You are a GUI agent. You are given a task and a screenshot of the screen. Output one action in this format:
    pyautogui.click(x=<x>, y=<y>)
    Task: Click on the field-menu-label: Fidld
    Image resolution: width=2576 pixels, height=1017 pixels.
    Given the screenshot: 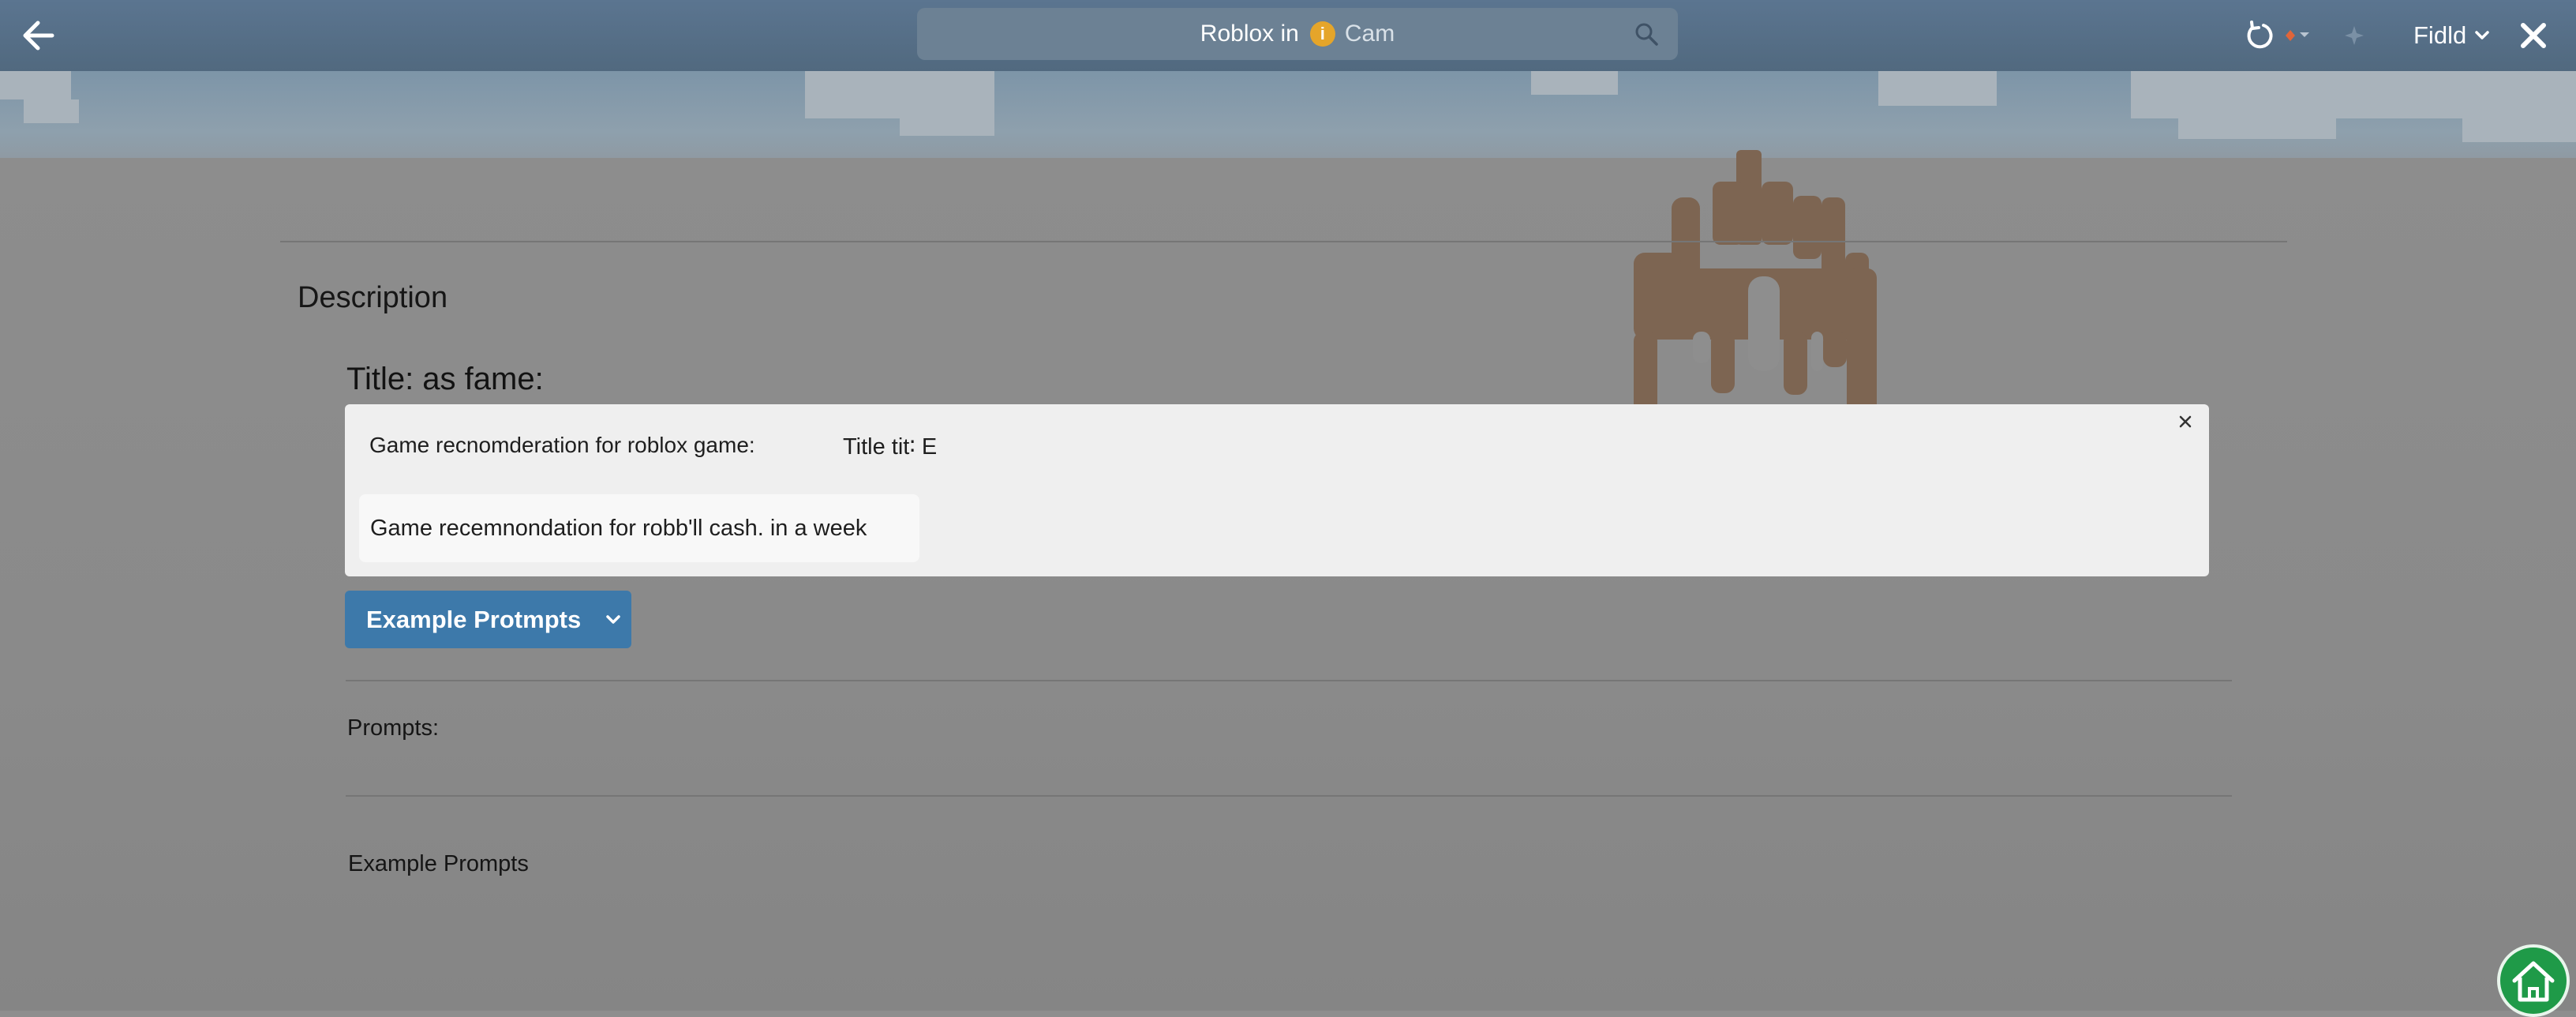 What is the action you would take?
    pyautogui.click(x=2440, y=35)
    